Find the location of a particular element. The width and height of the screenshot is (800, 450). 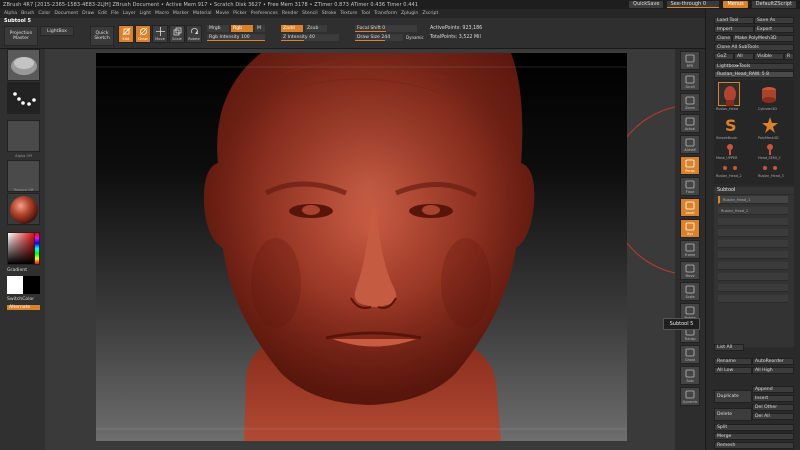

list-all-button: List All is located at coordinates (729, 347).